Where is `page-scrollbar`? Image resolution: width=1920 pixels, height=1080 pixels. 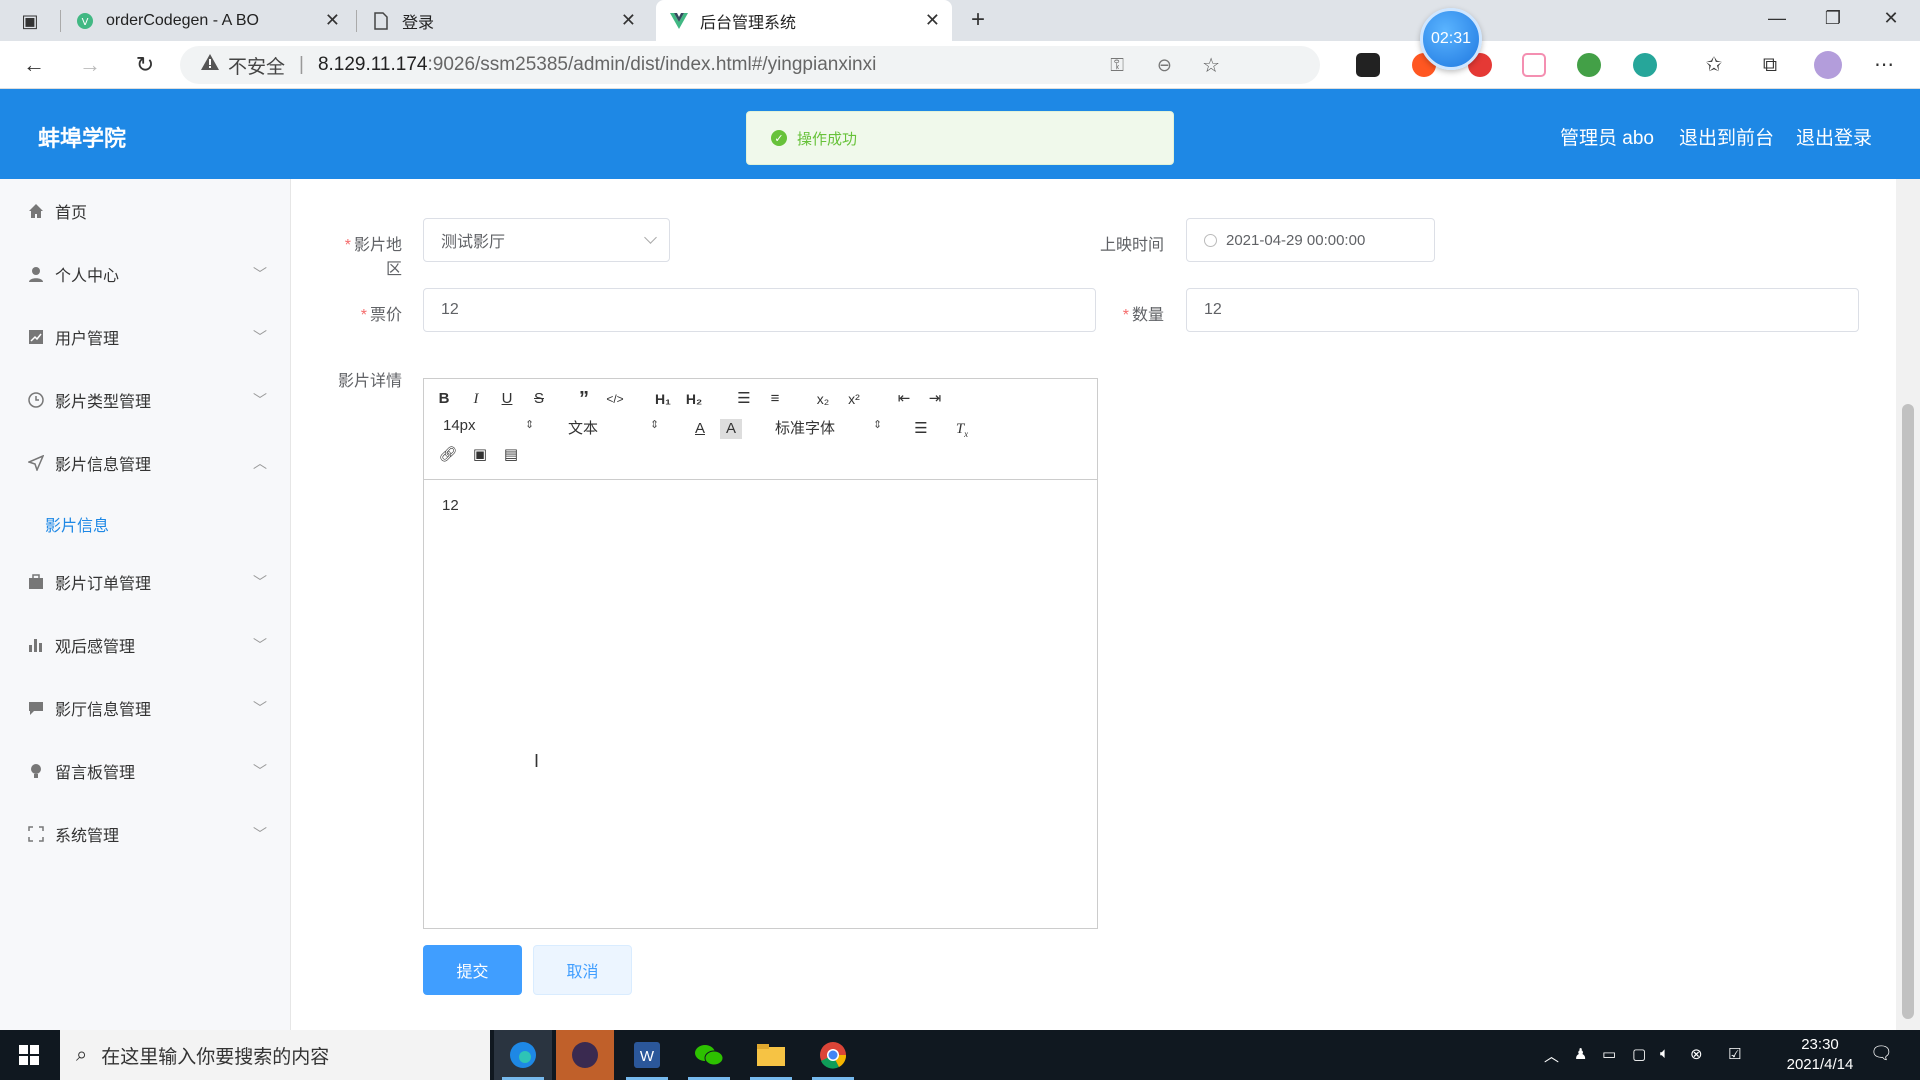
page-scrollbar is located at coordinates (1908, 604).